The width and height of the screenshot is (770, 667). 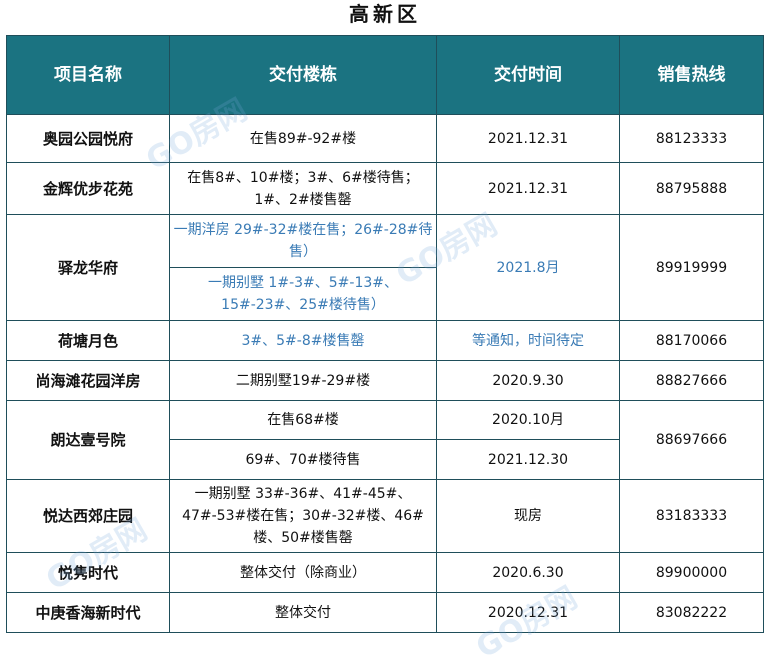 What do you see at coordinates (528, 516) in the screenshot?
I see `delivery-time-cell: 现房` at bounding box center [528, 516].